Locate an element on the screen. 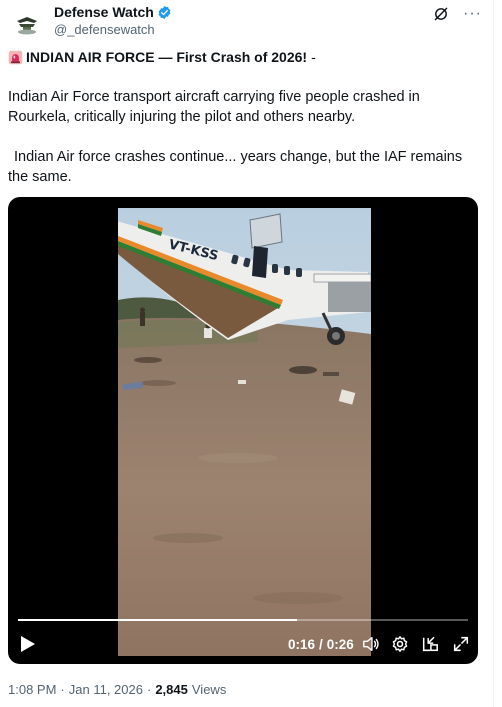 The height and width of the screenshot is (707, 502). video-progress-fill is located at coordinates (157, 620).